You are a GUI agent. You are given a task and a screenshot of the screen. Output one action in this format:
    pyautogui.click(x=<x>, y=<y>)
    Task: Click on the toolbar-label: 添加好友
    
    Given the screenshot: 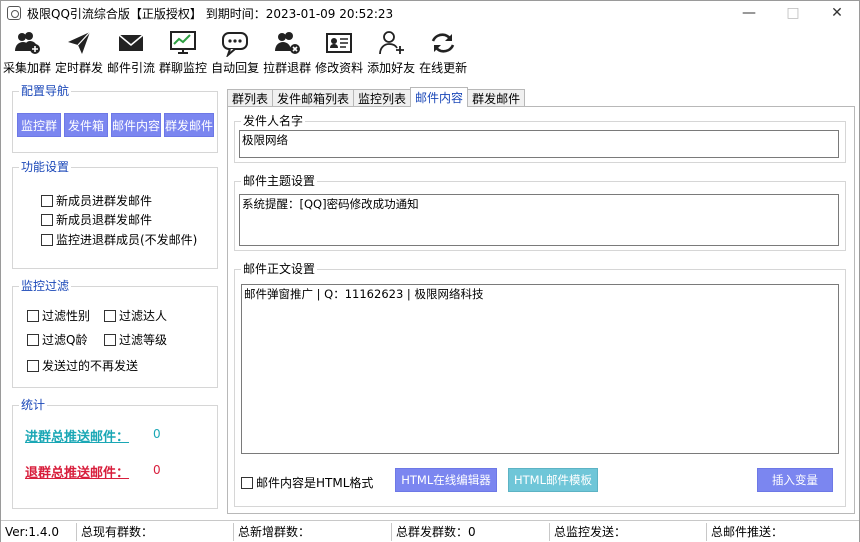 What is the action you would take?
    pyautogui.click(x=391, y=68)
    